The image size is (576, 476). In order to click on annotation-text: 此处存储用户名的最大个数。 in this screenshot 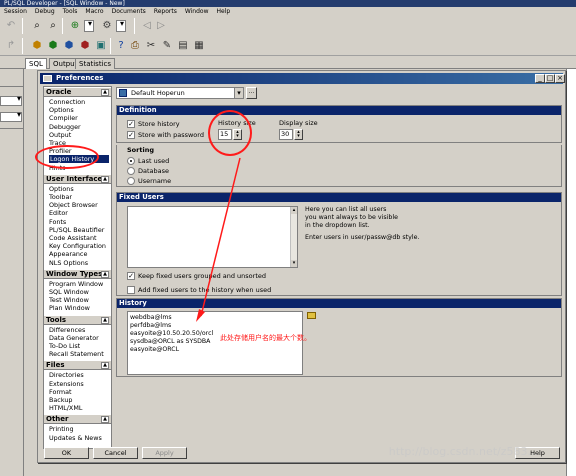, I will do `click(265, 338)`.